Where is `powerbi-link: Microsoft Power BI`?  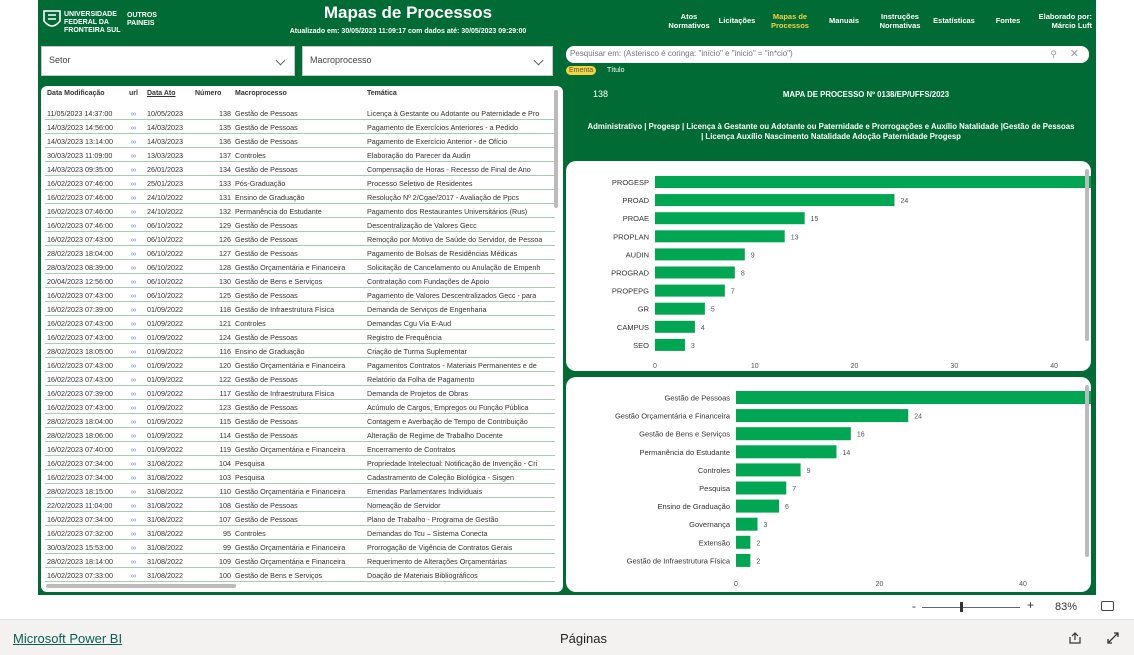 powerbi-link: Microsoft Power BI is located at coordinates (67, 638).